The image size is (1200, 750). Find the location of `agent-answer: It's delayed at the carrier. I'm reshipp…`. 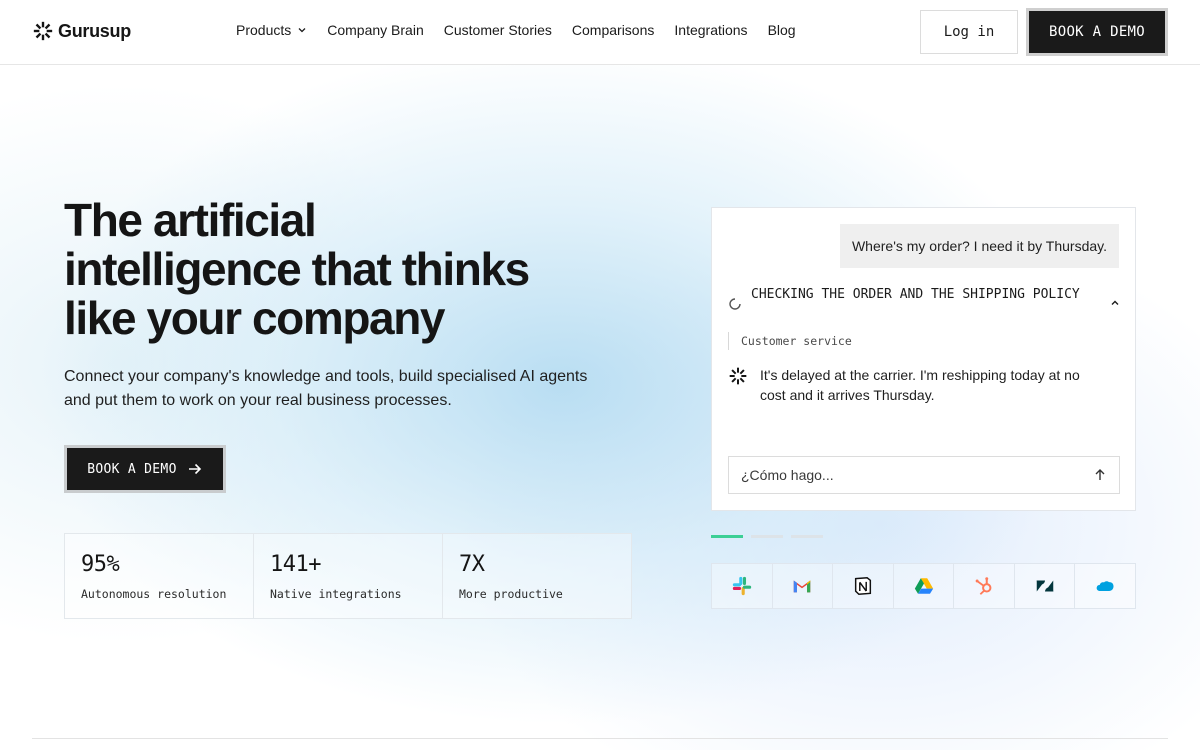

agent-answer: It's delayed at the carrier. I'm reshipp… is located at coordinates (924, 385).